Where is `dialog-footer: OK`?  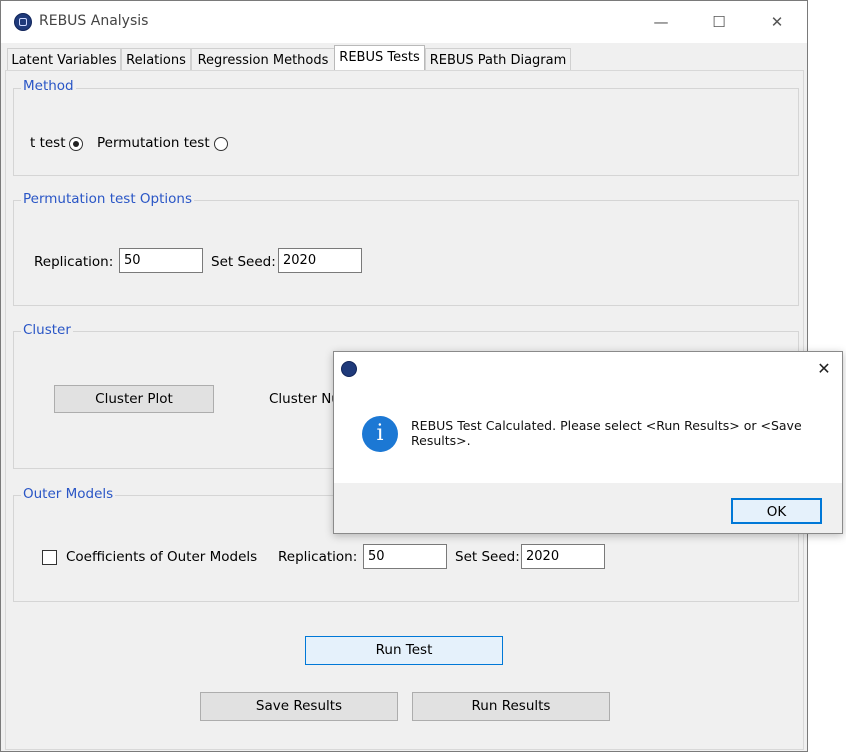 dialog-footer: OK is located at coordinates (588, 508).